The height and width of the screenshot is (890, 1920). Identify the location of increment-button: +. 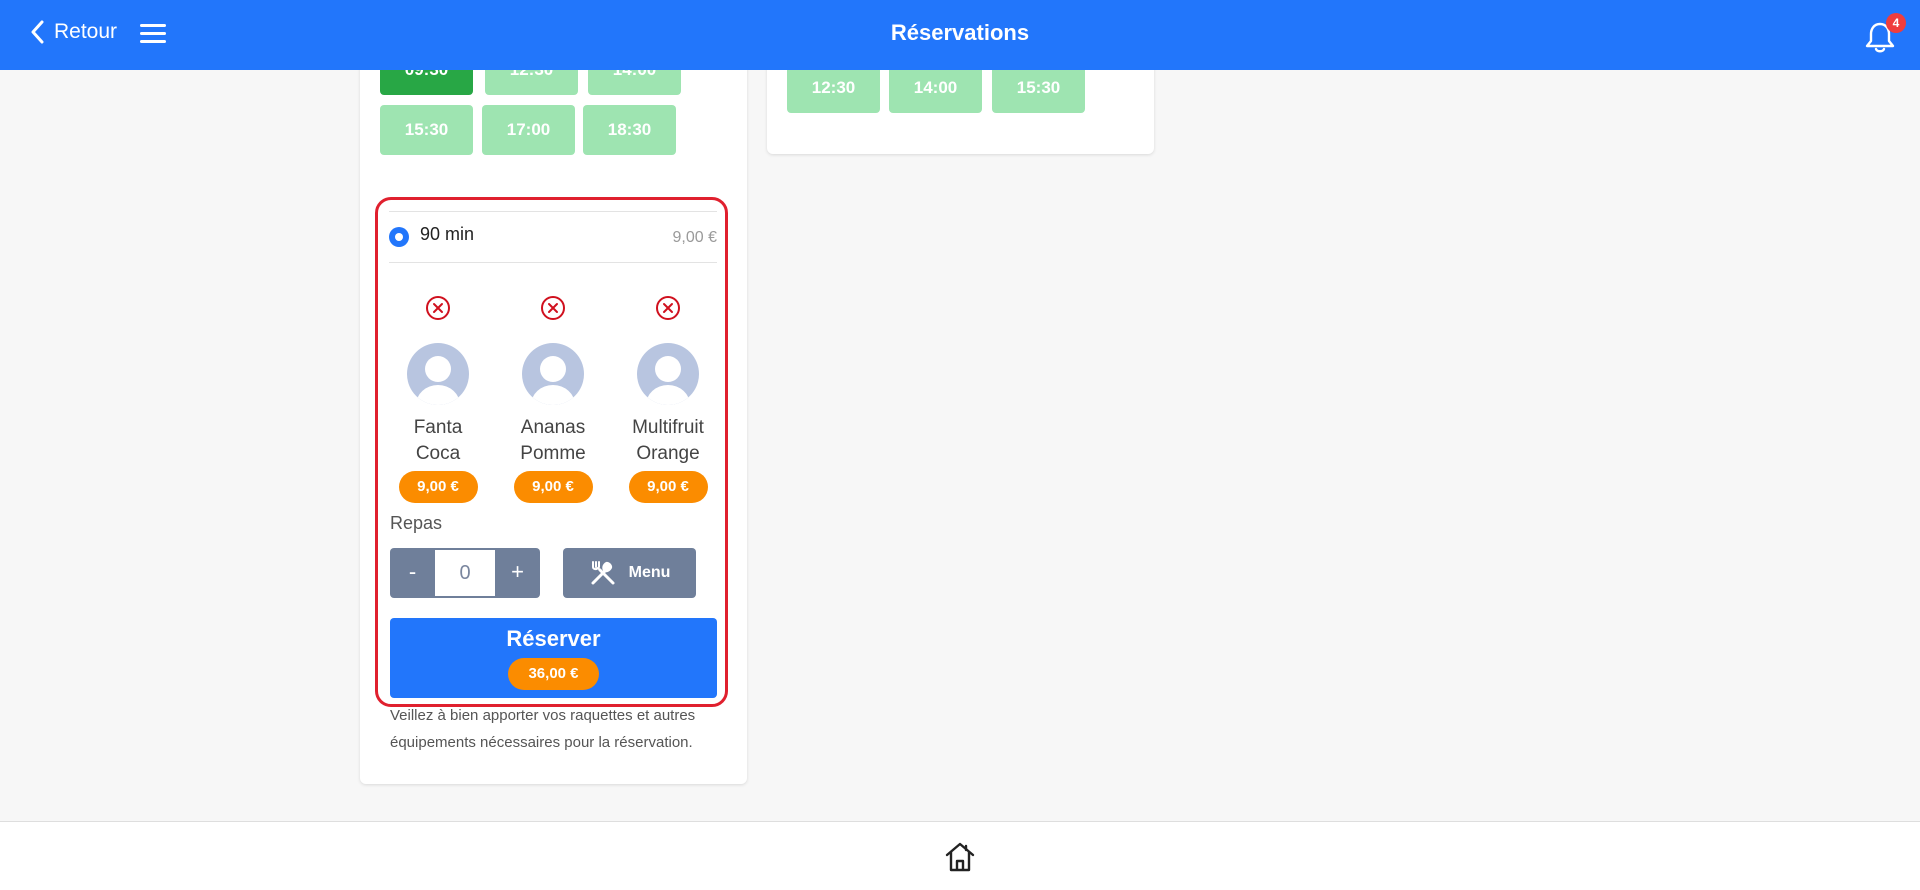
(517, 573).